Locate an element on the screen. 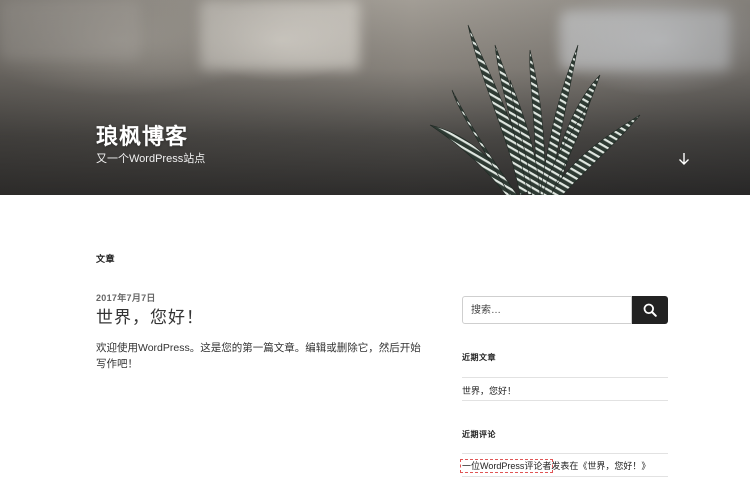  comment-close: 》 is located at coordinates (646, 466).